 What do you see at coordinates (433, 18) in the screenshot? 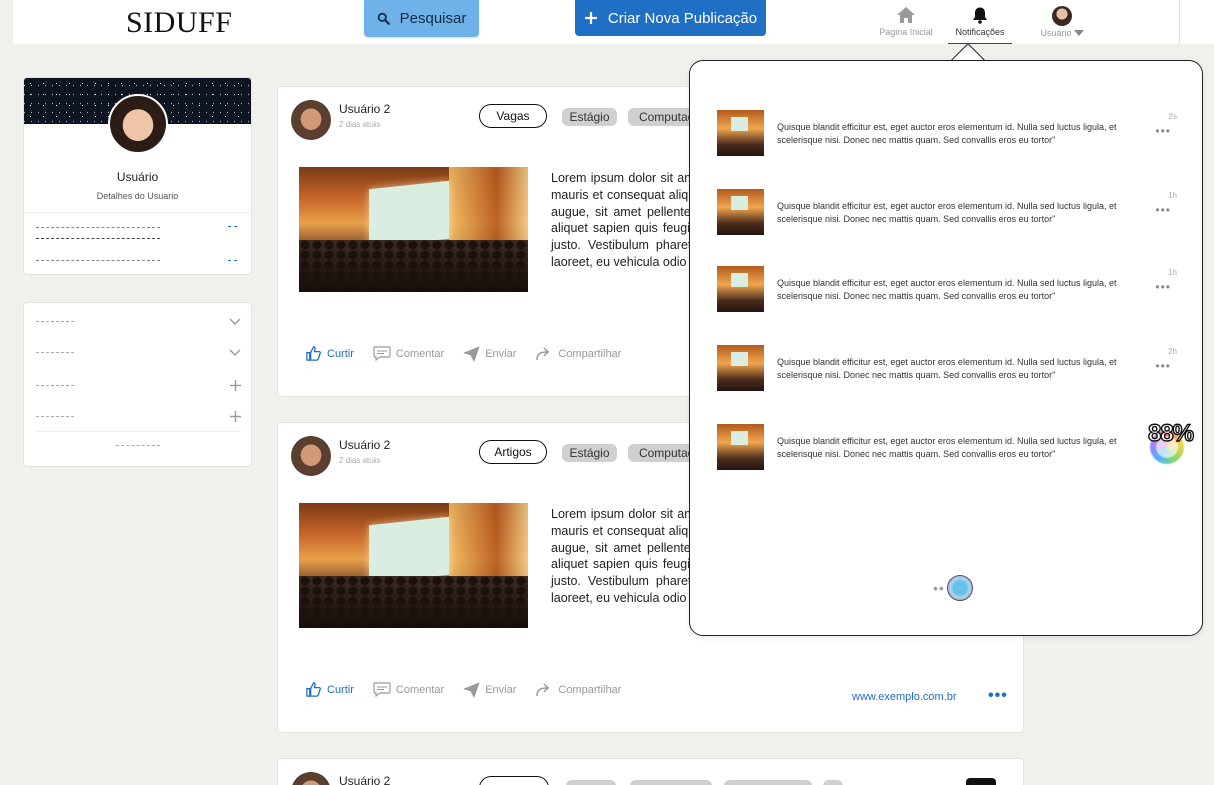
I see `search-button-label: Pesquisar` at bounding box center [433, 18].